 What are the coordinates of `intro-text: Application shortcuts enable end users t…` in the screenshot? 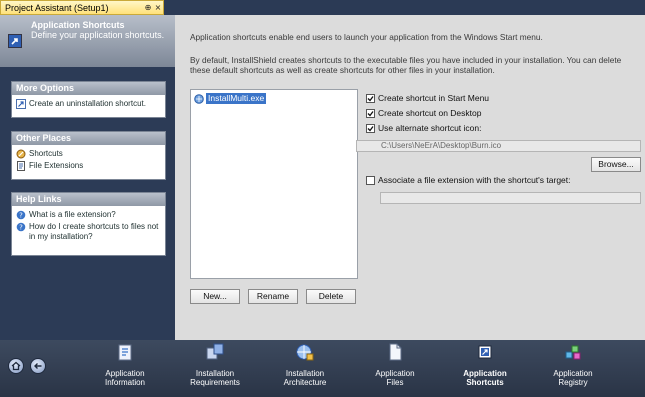 It's located at (366, 37).